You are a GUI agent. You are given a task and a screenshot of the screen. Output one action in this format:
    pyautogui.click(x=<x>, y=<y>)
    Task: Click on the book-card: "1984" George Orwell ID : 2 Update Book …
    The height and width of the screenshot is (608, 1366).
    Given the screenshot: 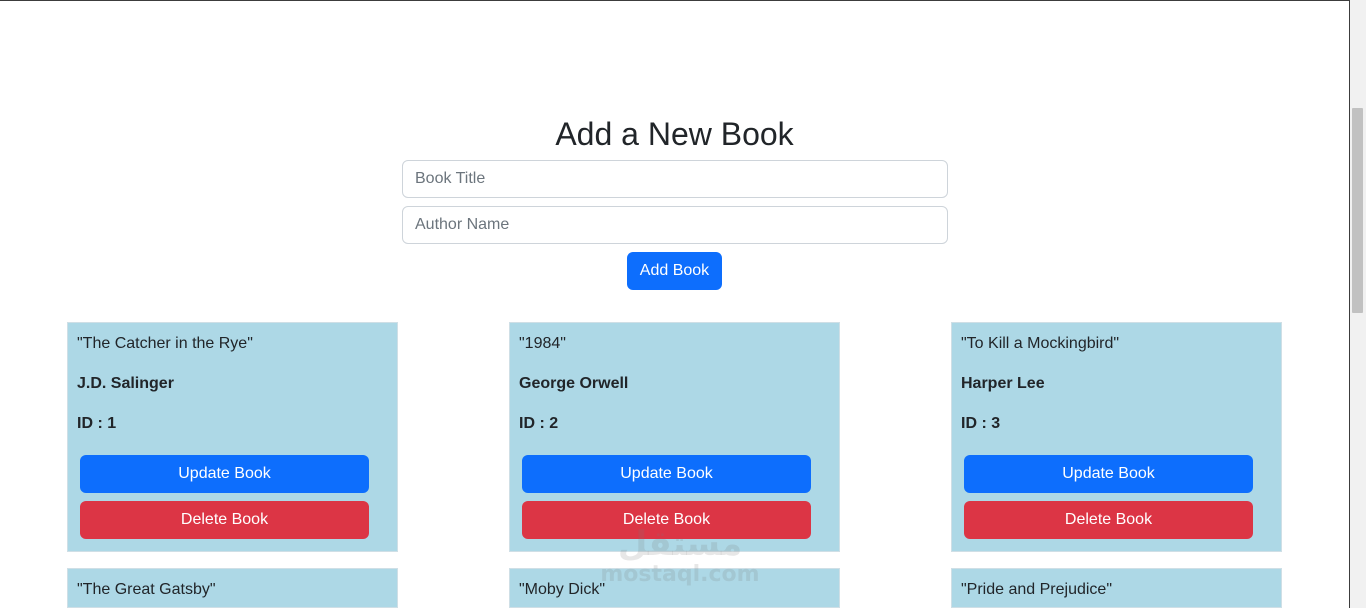 What is the action you would take?
    pyautogui.click(x=674, y=437)
    